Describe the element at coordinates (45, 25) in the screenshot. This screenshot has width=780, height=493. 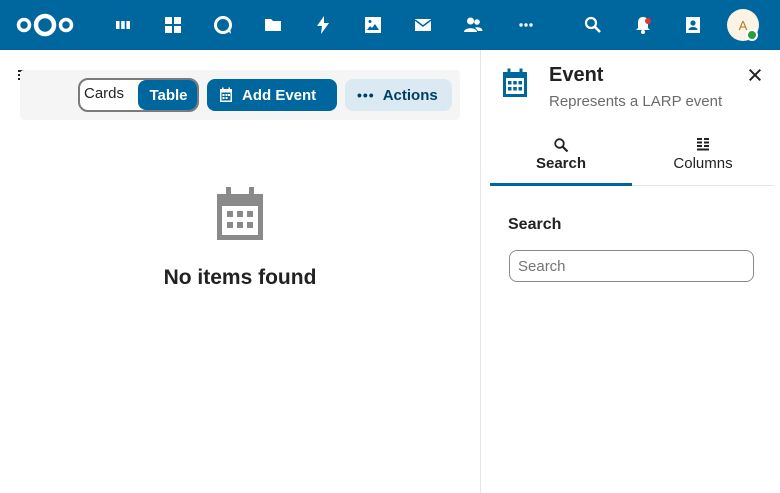
I see `nextcloud-logo` at that location.